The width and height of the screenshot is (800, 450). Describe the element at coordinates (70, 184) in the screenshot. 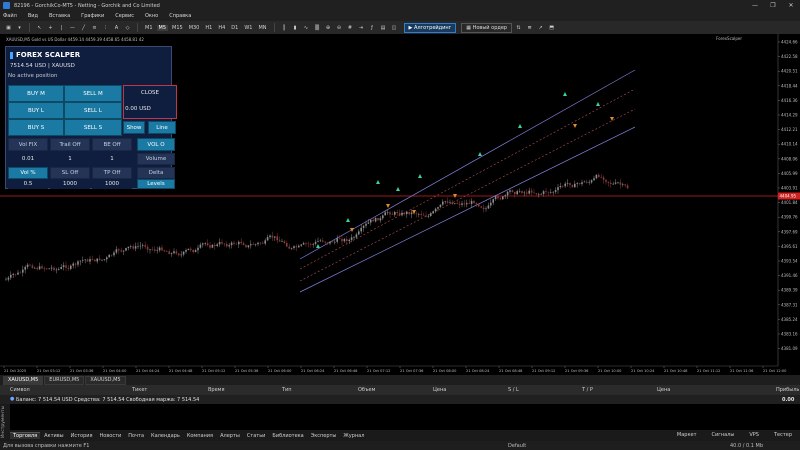

I see `sl-input: 1000` at that location.